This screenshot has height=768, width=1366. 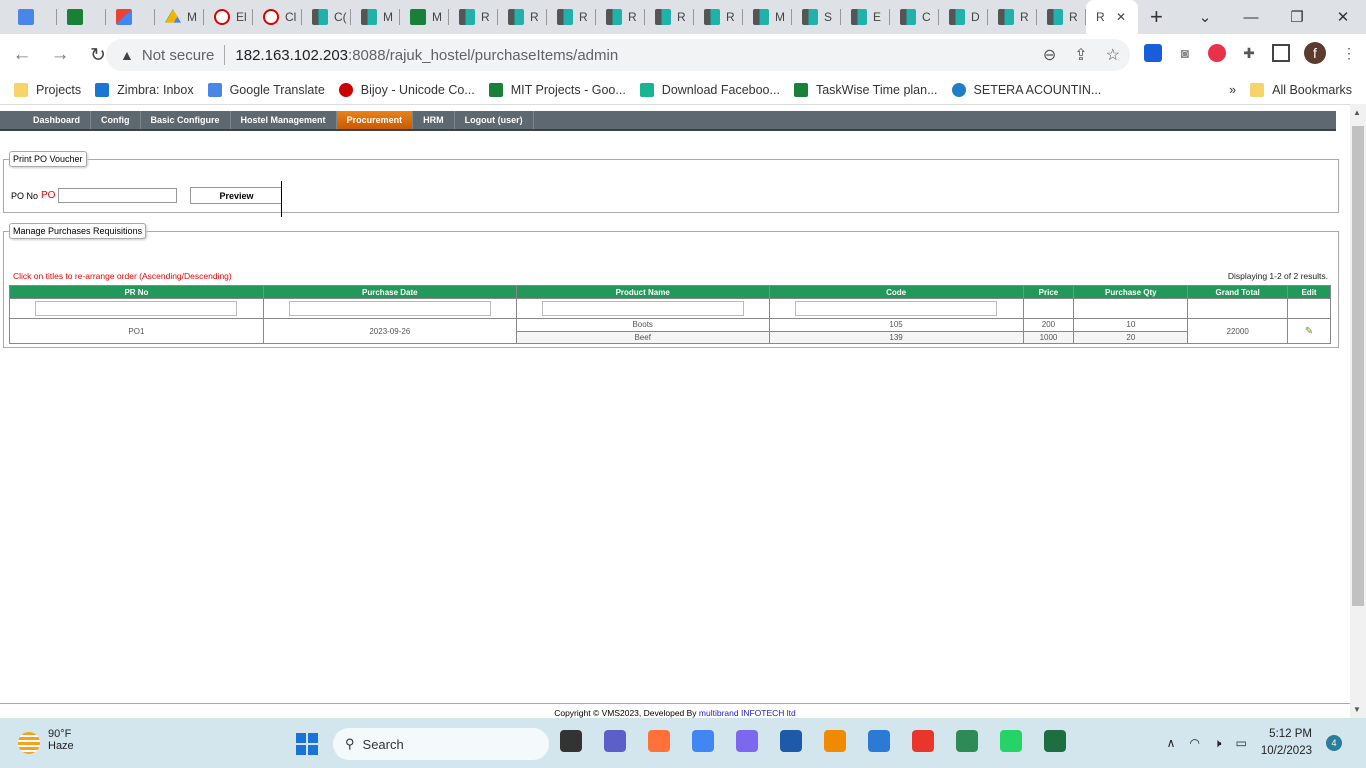 I want to click on menu-item-dashboard: Dashboard, so click(x=57, y=120).